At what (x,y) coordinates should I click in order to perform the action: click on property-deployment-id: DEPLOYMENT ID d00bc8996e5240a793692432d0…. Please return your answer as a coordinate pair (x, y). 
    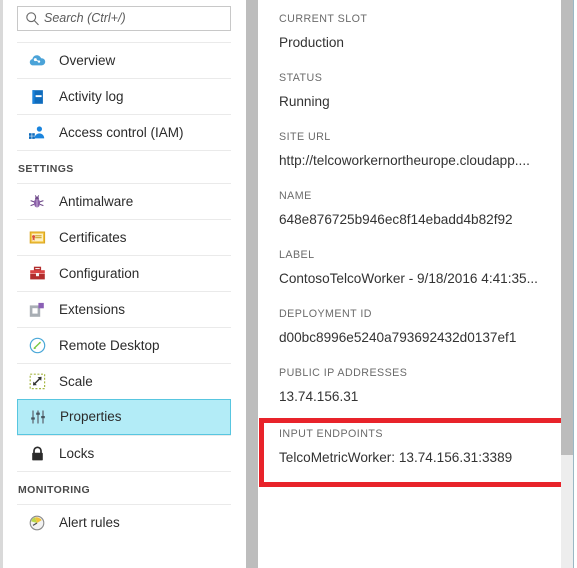
    Looking at the image, I should click on (428, 327).